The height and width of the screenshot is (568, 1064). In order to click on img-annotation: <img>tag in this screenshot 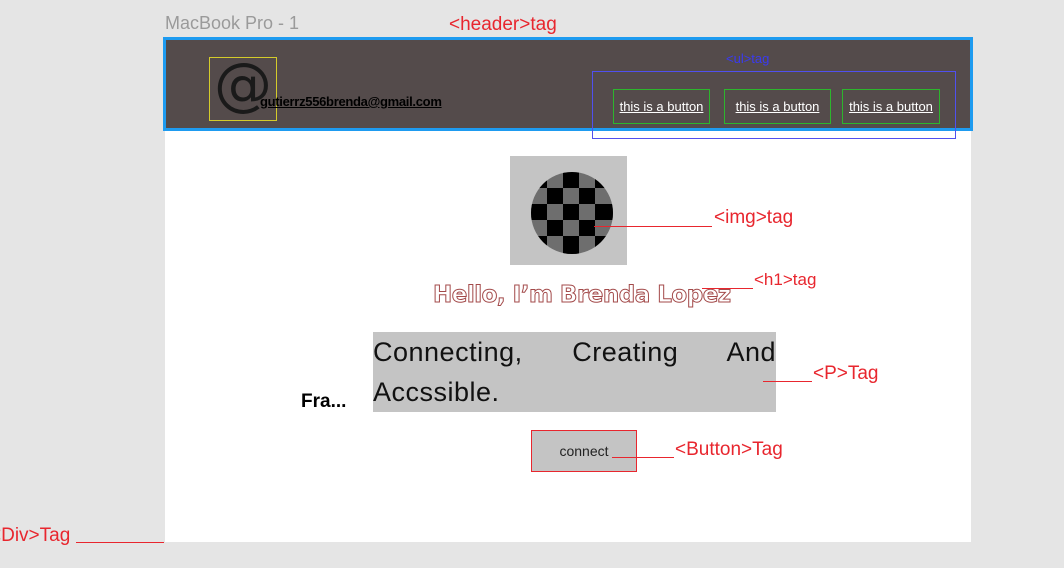, I will do `click(754, 217)`.